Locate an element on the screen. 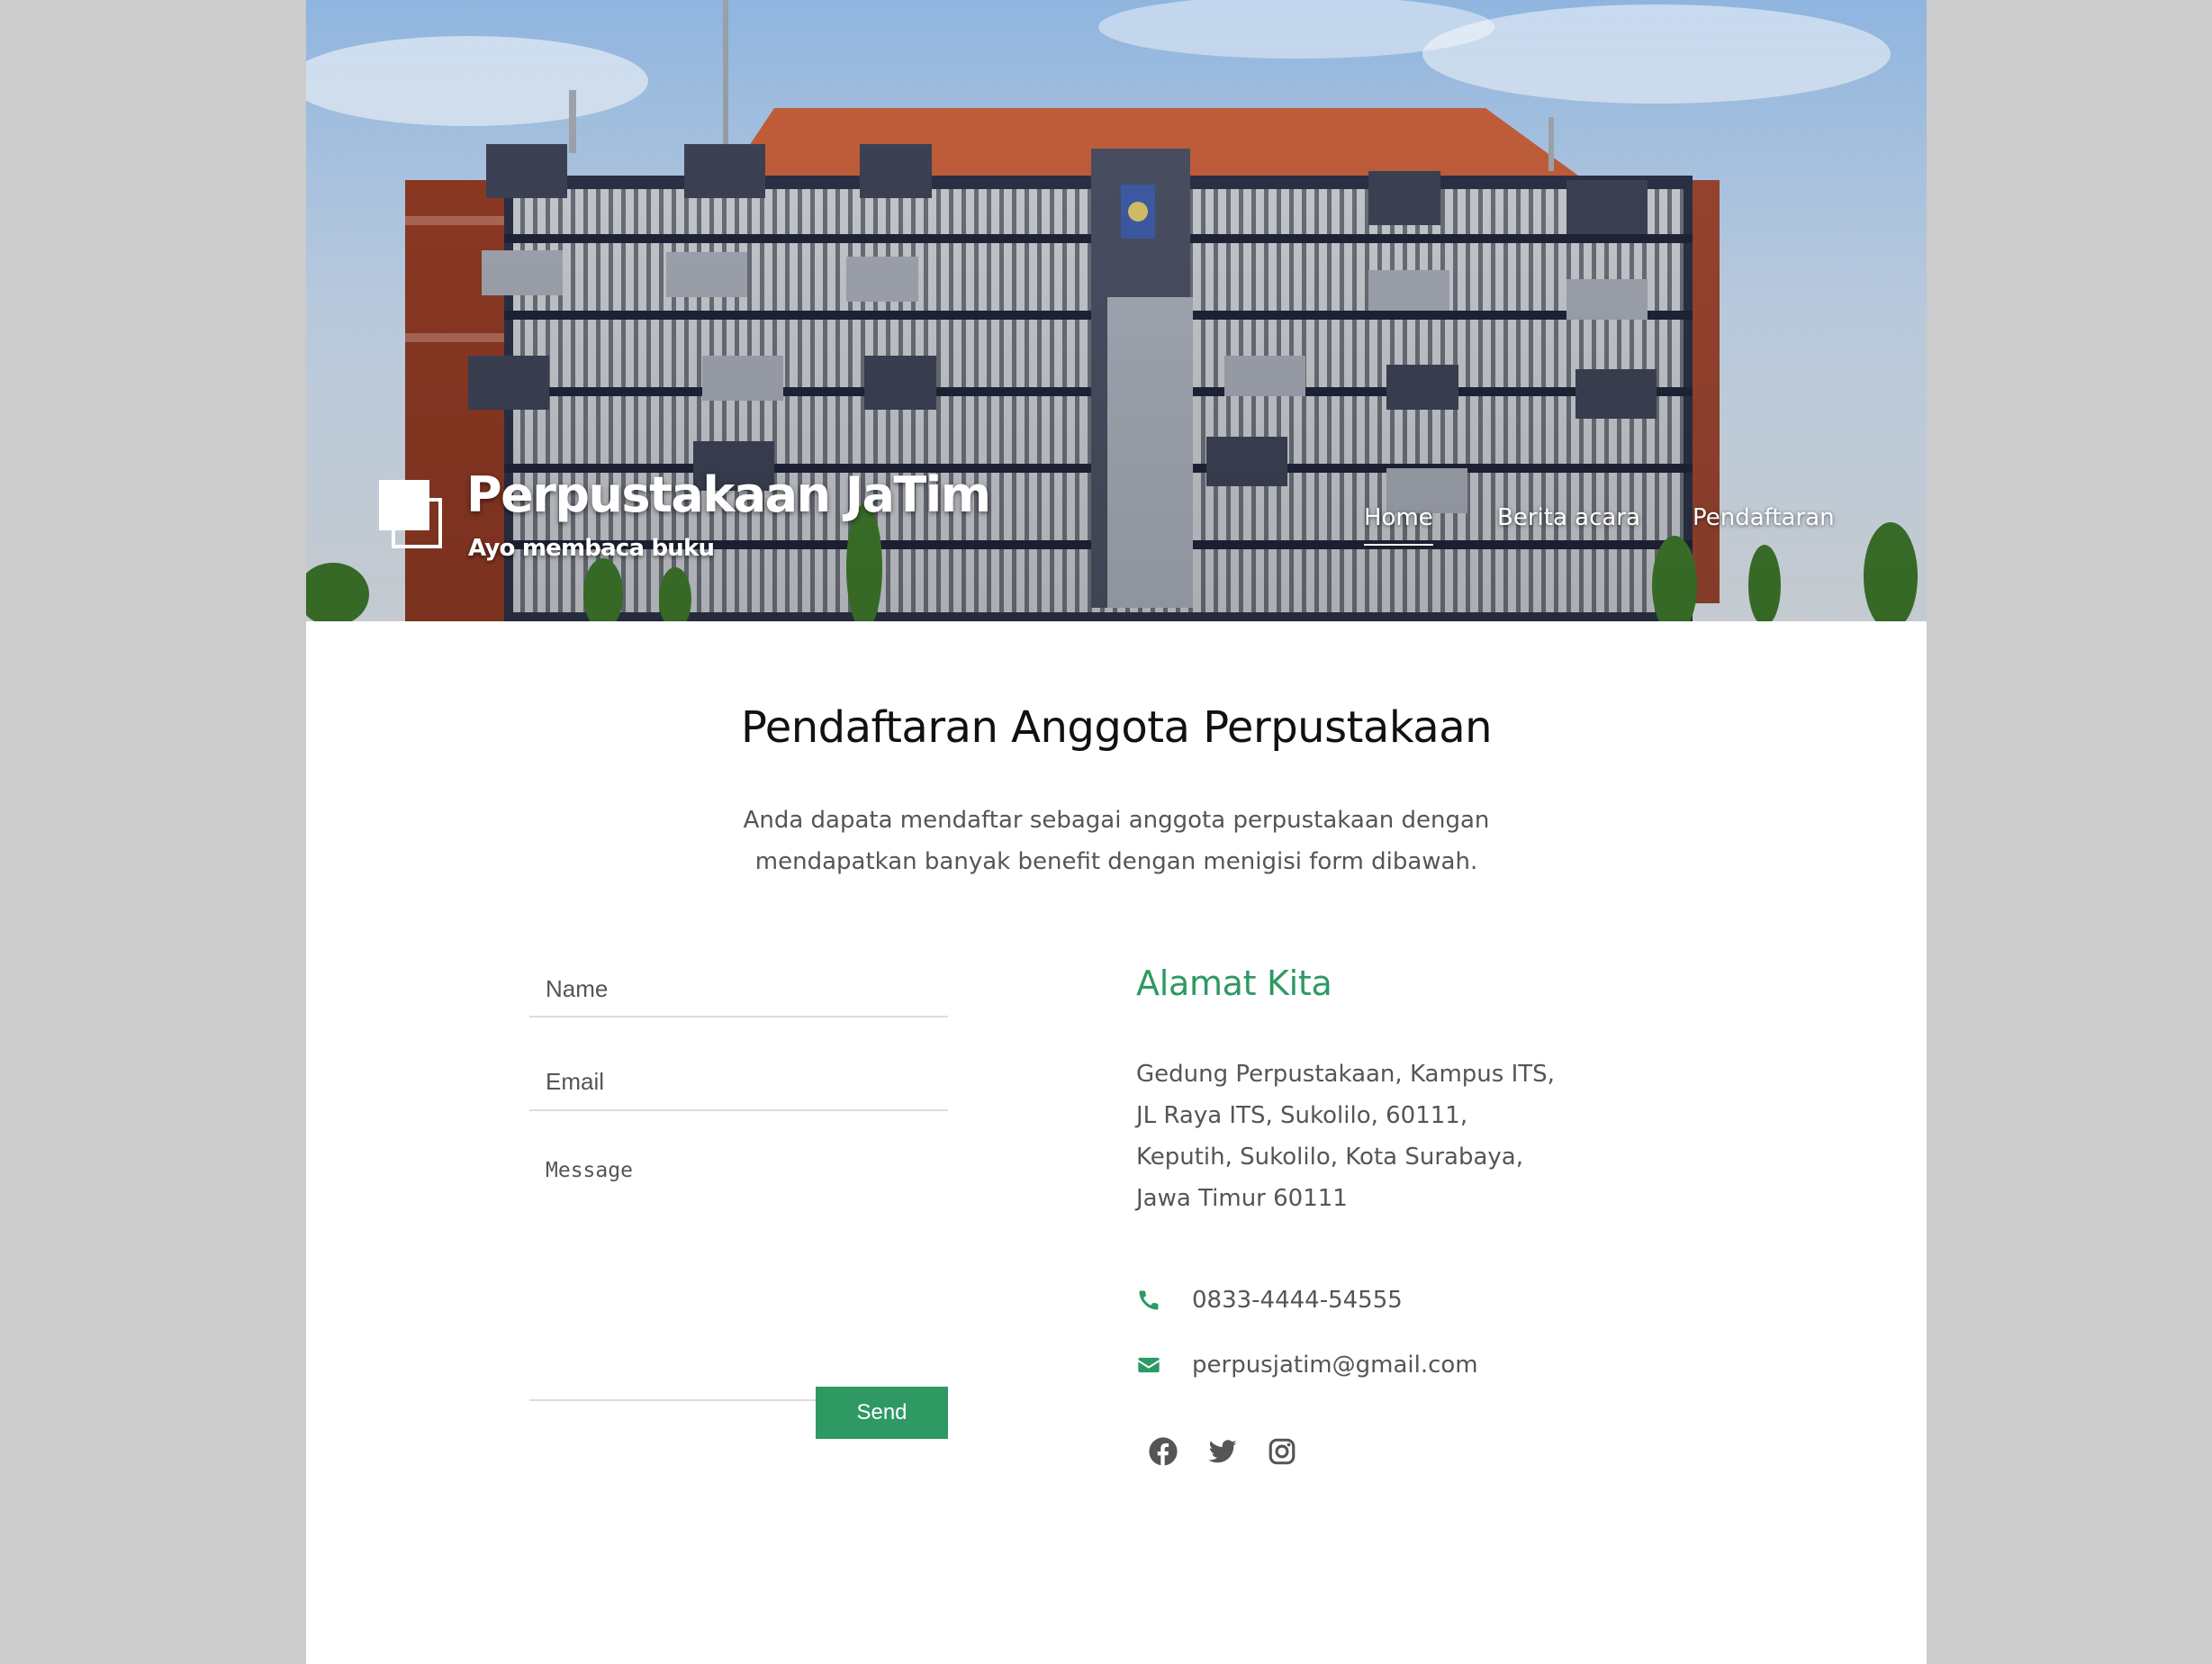  facebook-icon is located at coordinates (1163, 1451).